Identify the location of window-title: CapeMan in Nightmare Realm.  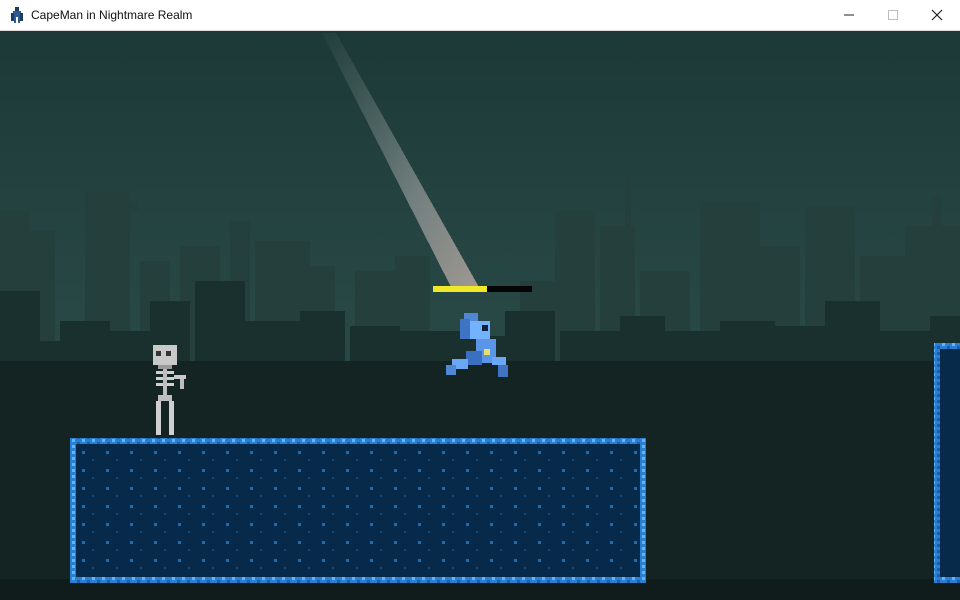
(112, 15).